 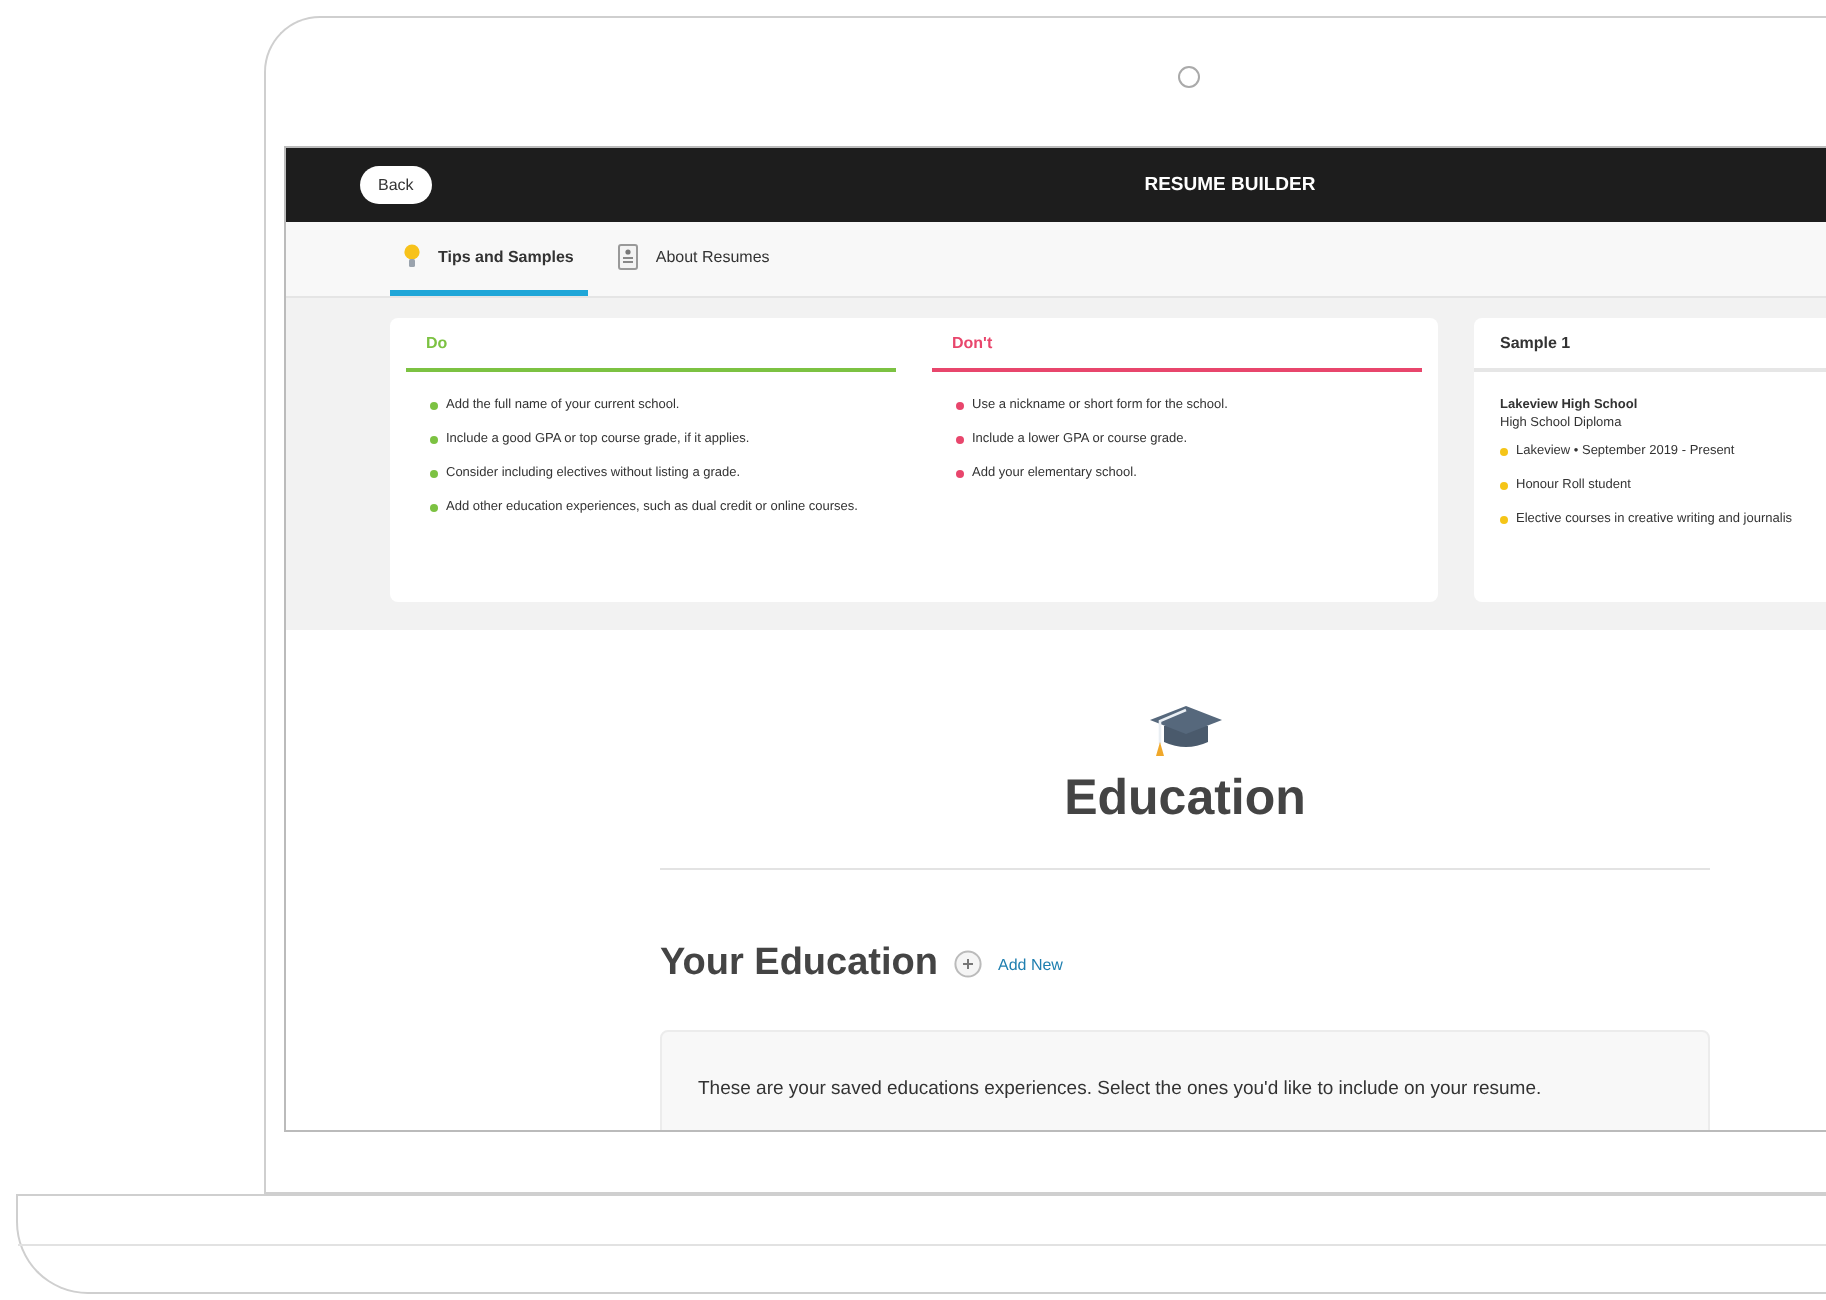 I want to click on subsection-title: Your Education, so click(x=799, y=964).